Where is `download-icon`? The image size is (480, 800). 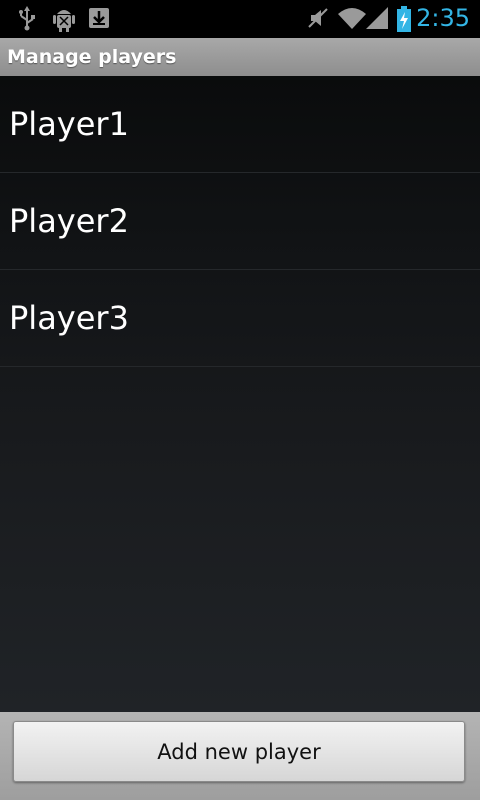 download-icon is located at coordinates (99, 20).